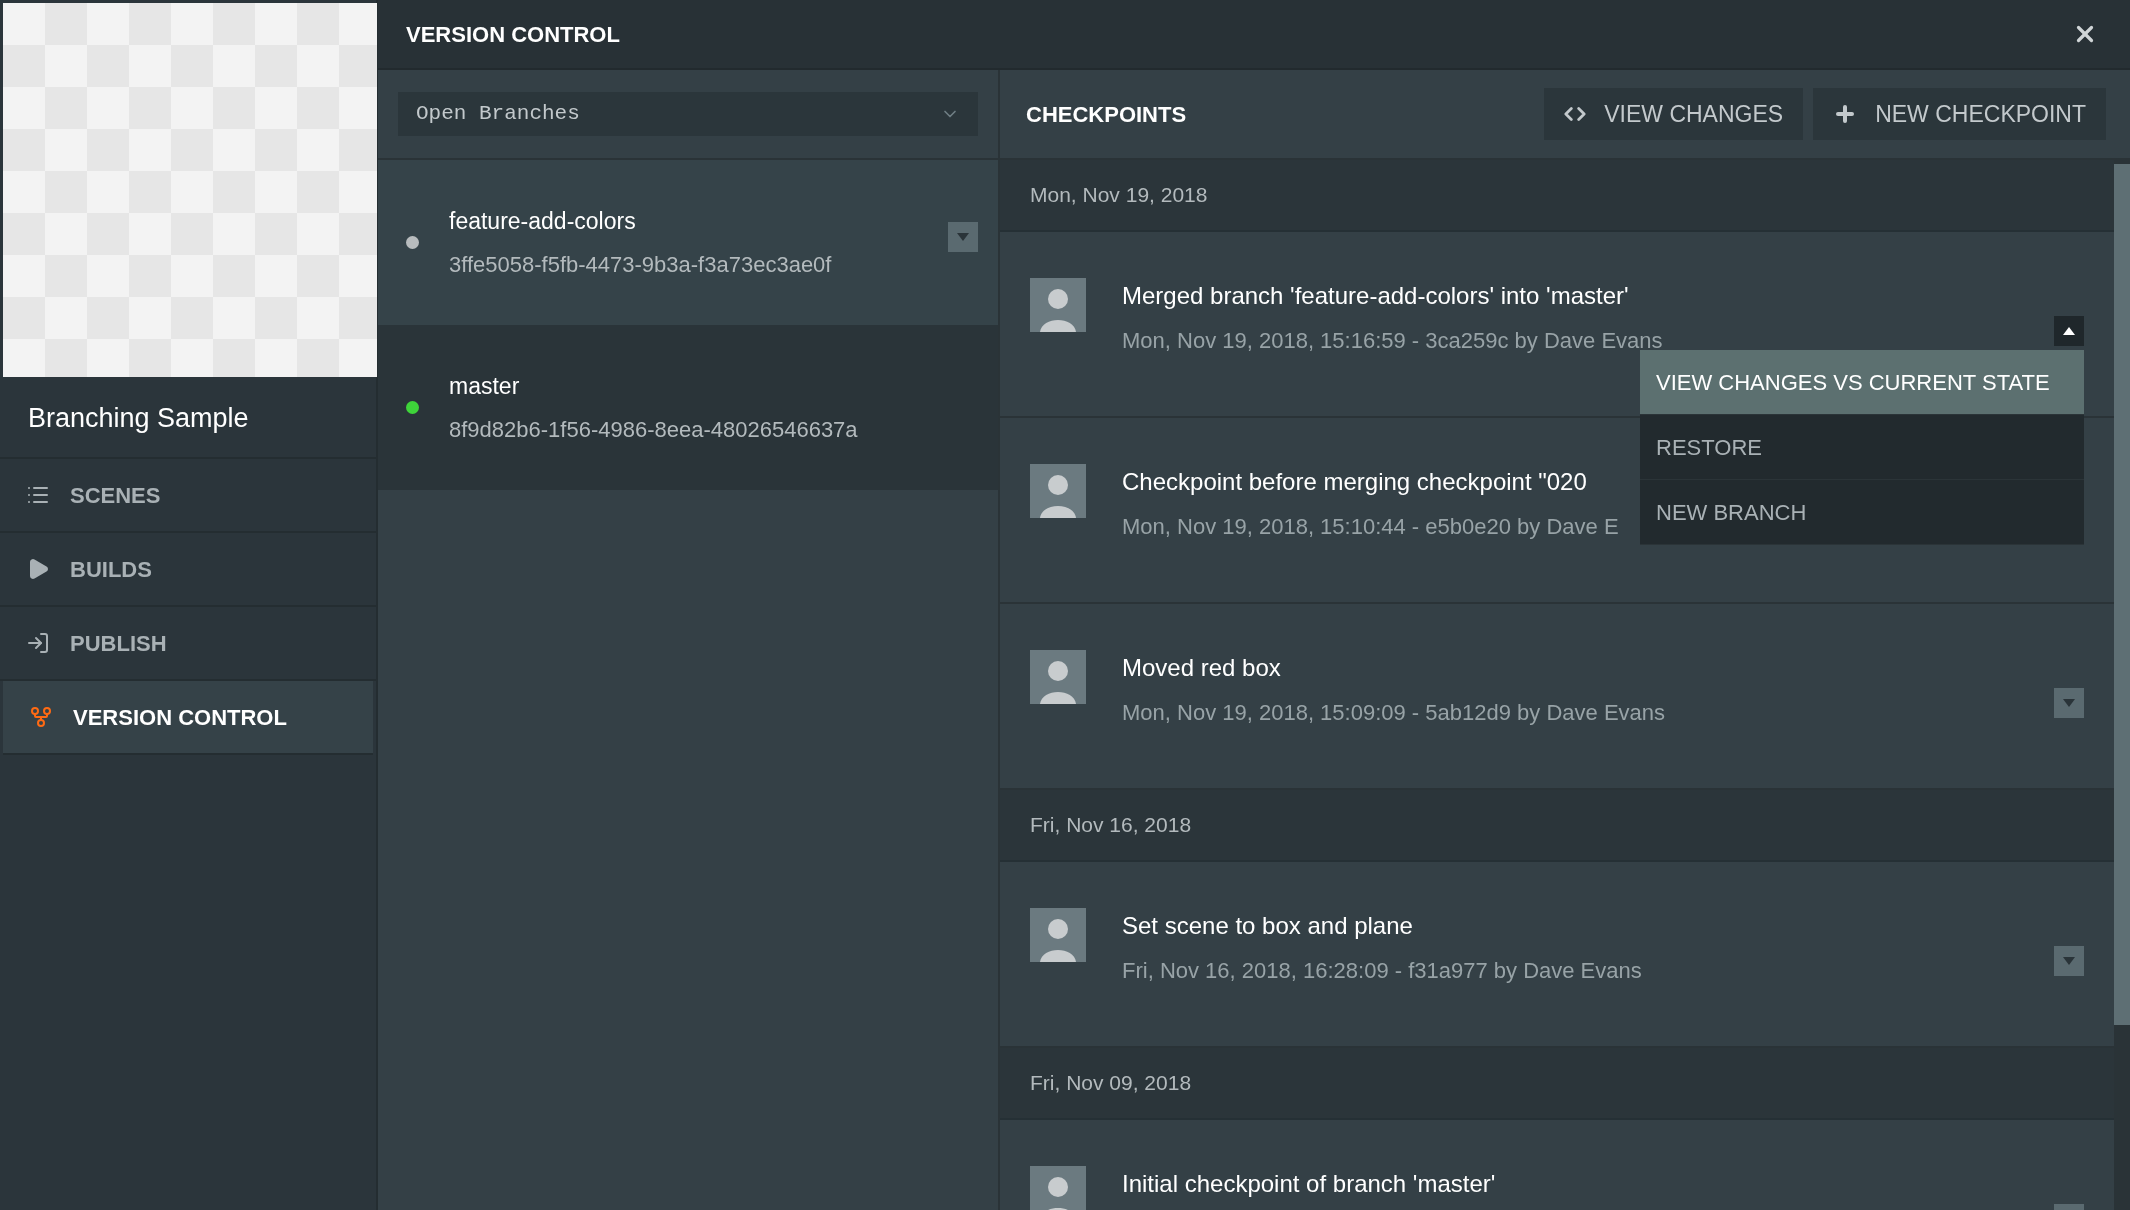 The height and width of the screenshot is (1210, 2130). What do you see at coordinates (1111, 1083) in the screenshot?
I see `date-header: Fri, Nov 09, 2018` at bounding box center [1111, 1083].